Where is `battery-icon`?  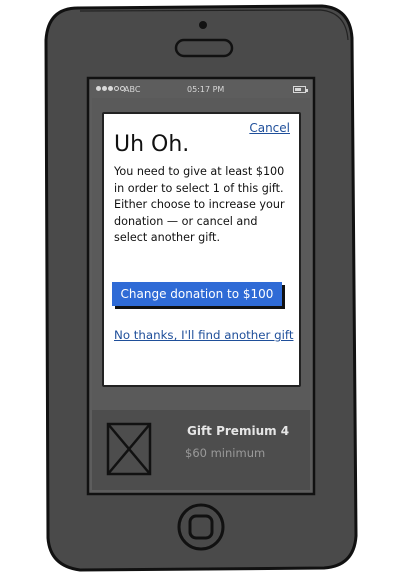
battery-icon is located at coordinates (300, 89).